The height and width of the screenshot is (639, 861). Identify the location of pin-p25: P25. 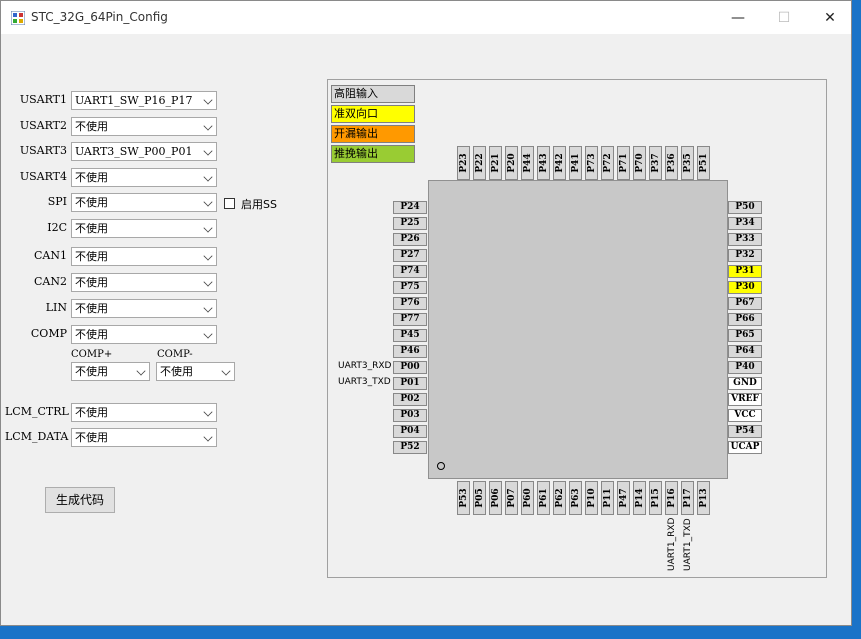
(410, 223).